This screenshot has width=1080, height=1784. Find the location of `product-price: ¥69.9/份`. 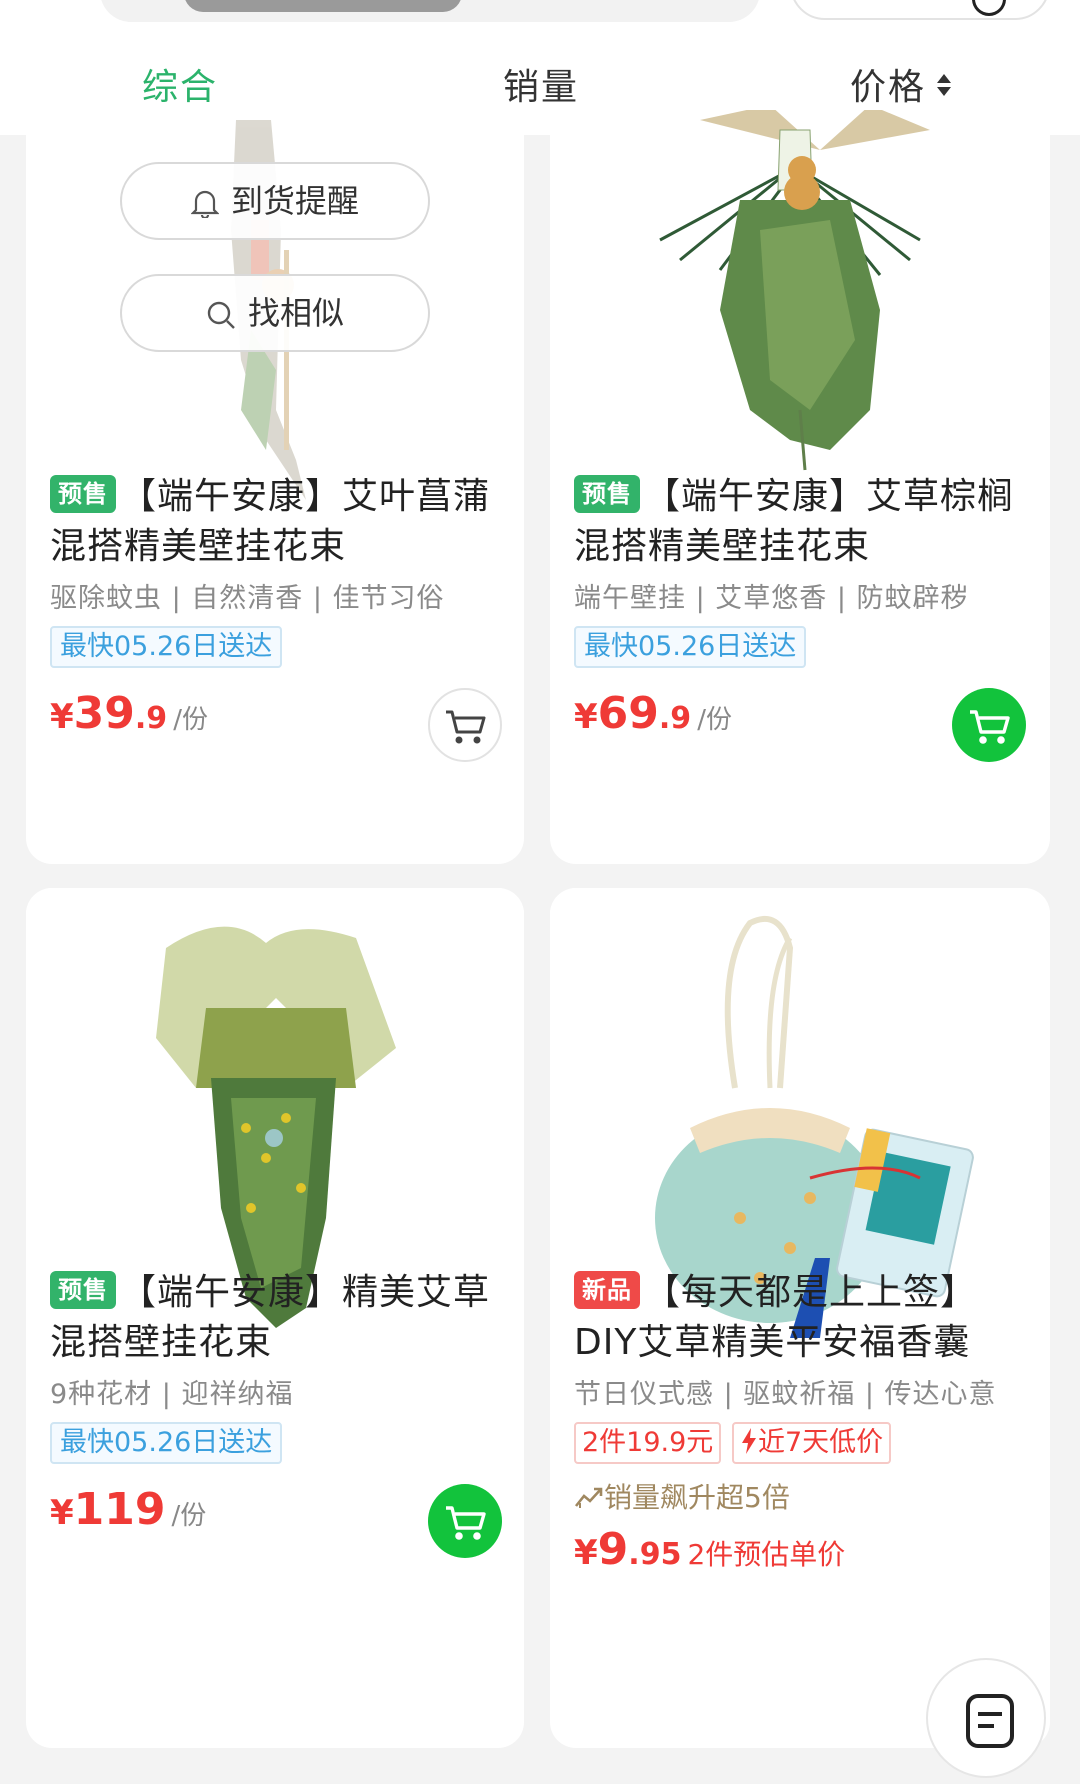

product-price: ¥69.9/份 is located at coordinates (653, 713).